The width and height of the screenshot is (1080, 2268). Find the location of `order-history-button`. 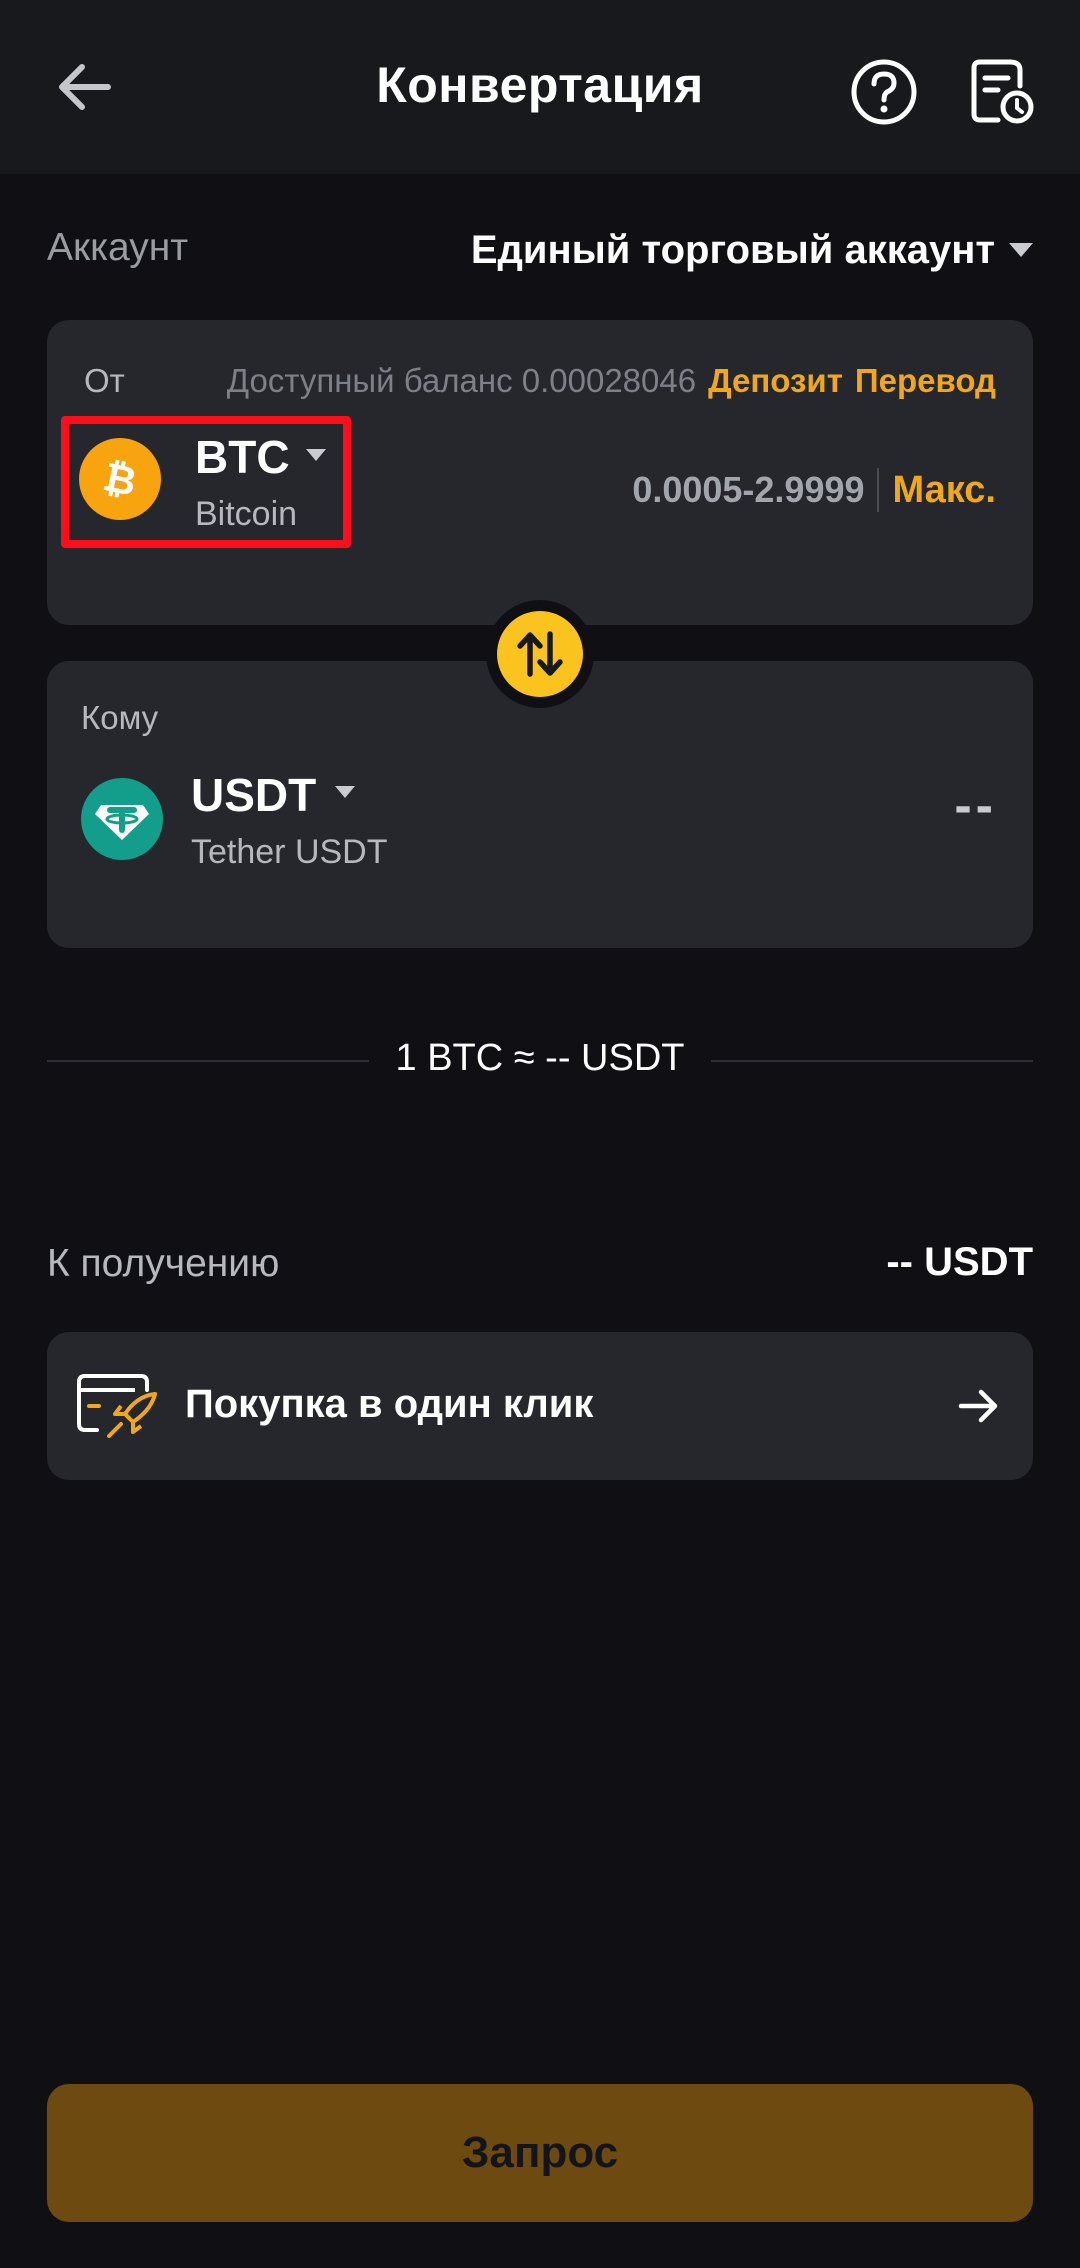

order-history-button is located at coordinates (1001, 91).